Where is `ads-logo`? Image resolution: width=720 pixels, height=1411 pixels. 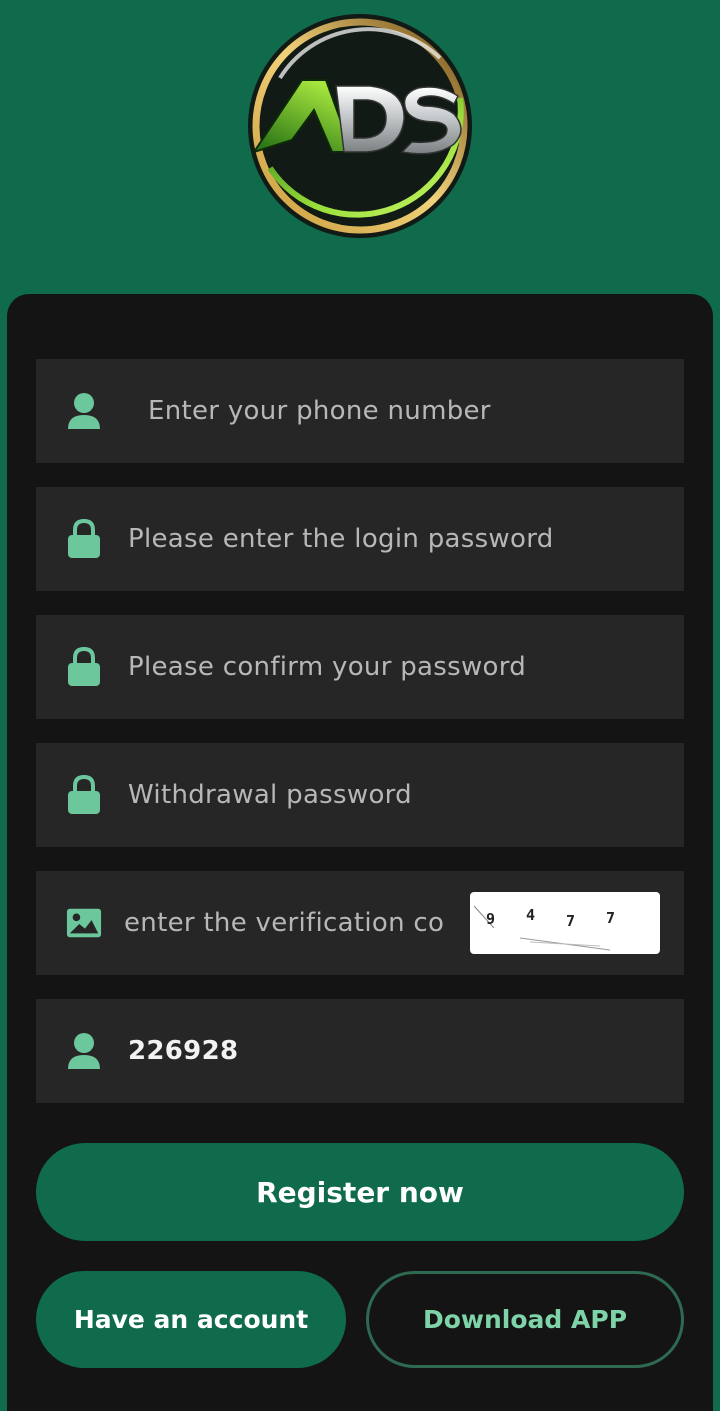
ads-logo is located at coordinates (360, 126).